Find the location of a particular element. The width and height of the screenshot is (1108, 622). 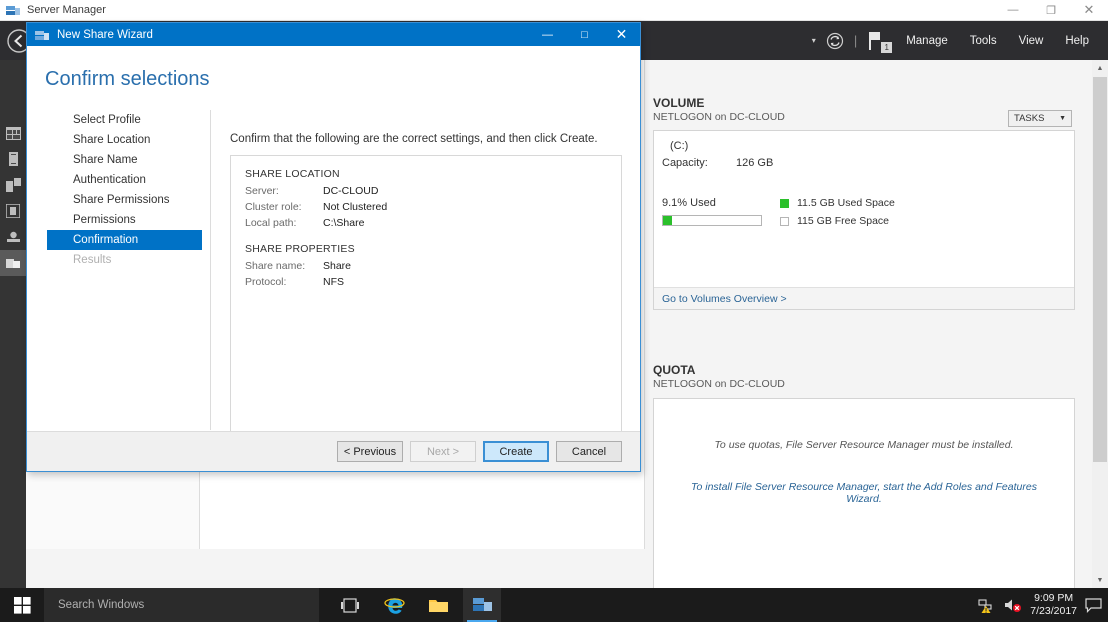

wizard-nav-divider is located at coordinates (210, 270).